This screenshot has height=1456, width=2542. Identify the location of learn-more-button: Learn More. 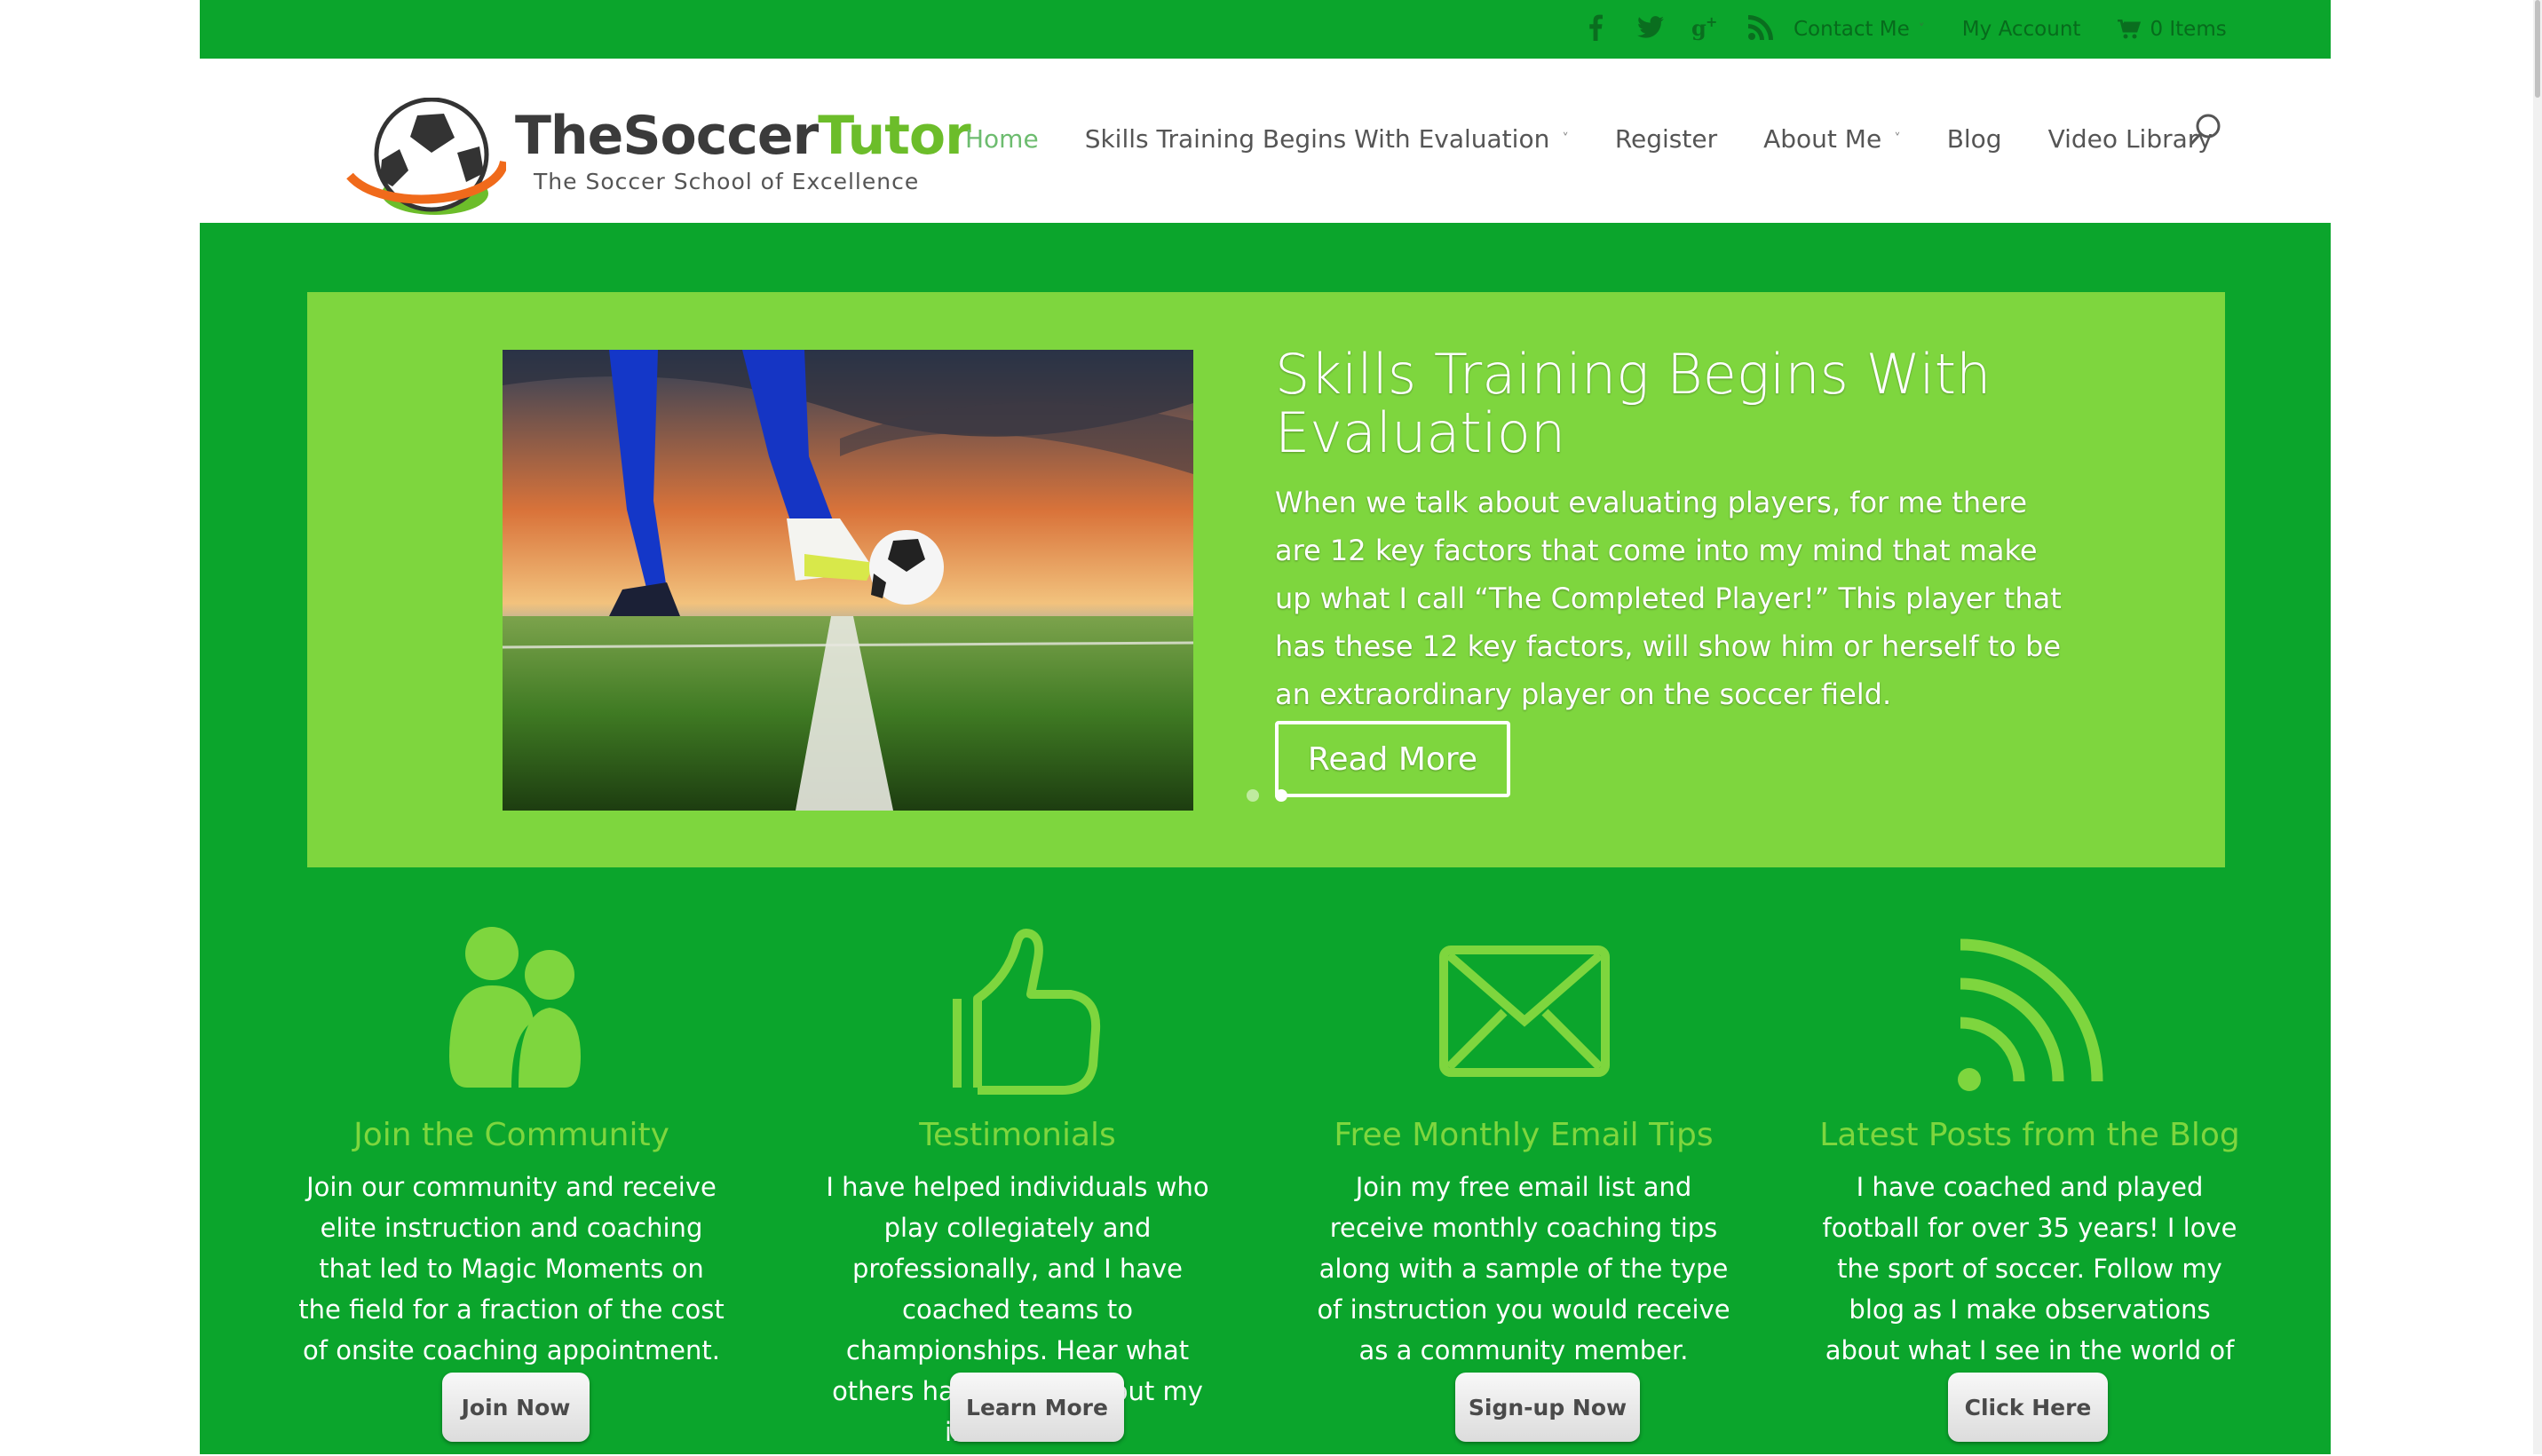
(1037, 1407).